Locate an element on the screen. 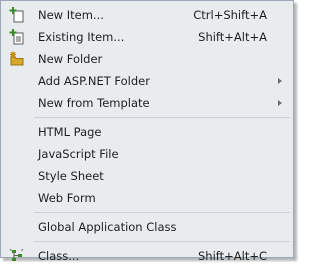 Image resolution: width=320 pixels, height=271 pixels. menu-item-html-page: HTML Page is located at coordinates (147, 132).